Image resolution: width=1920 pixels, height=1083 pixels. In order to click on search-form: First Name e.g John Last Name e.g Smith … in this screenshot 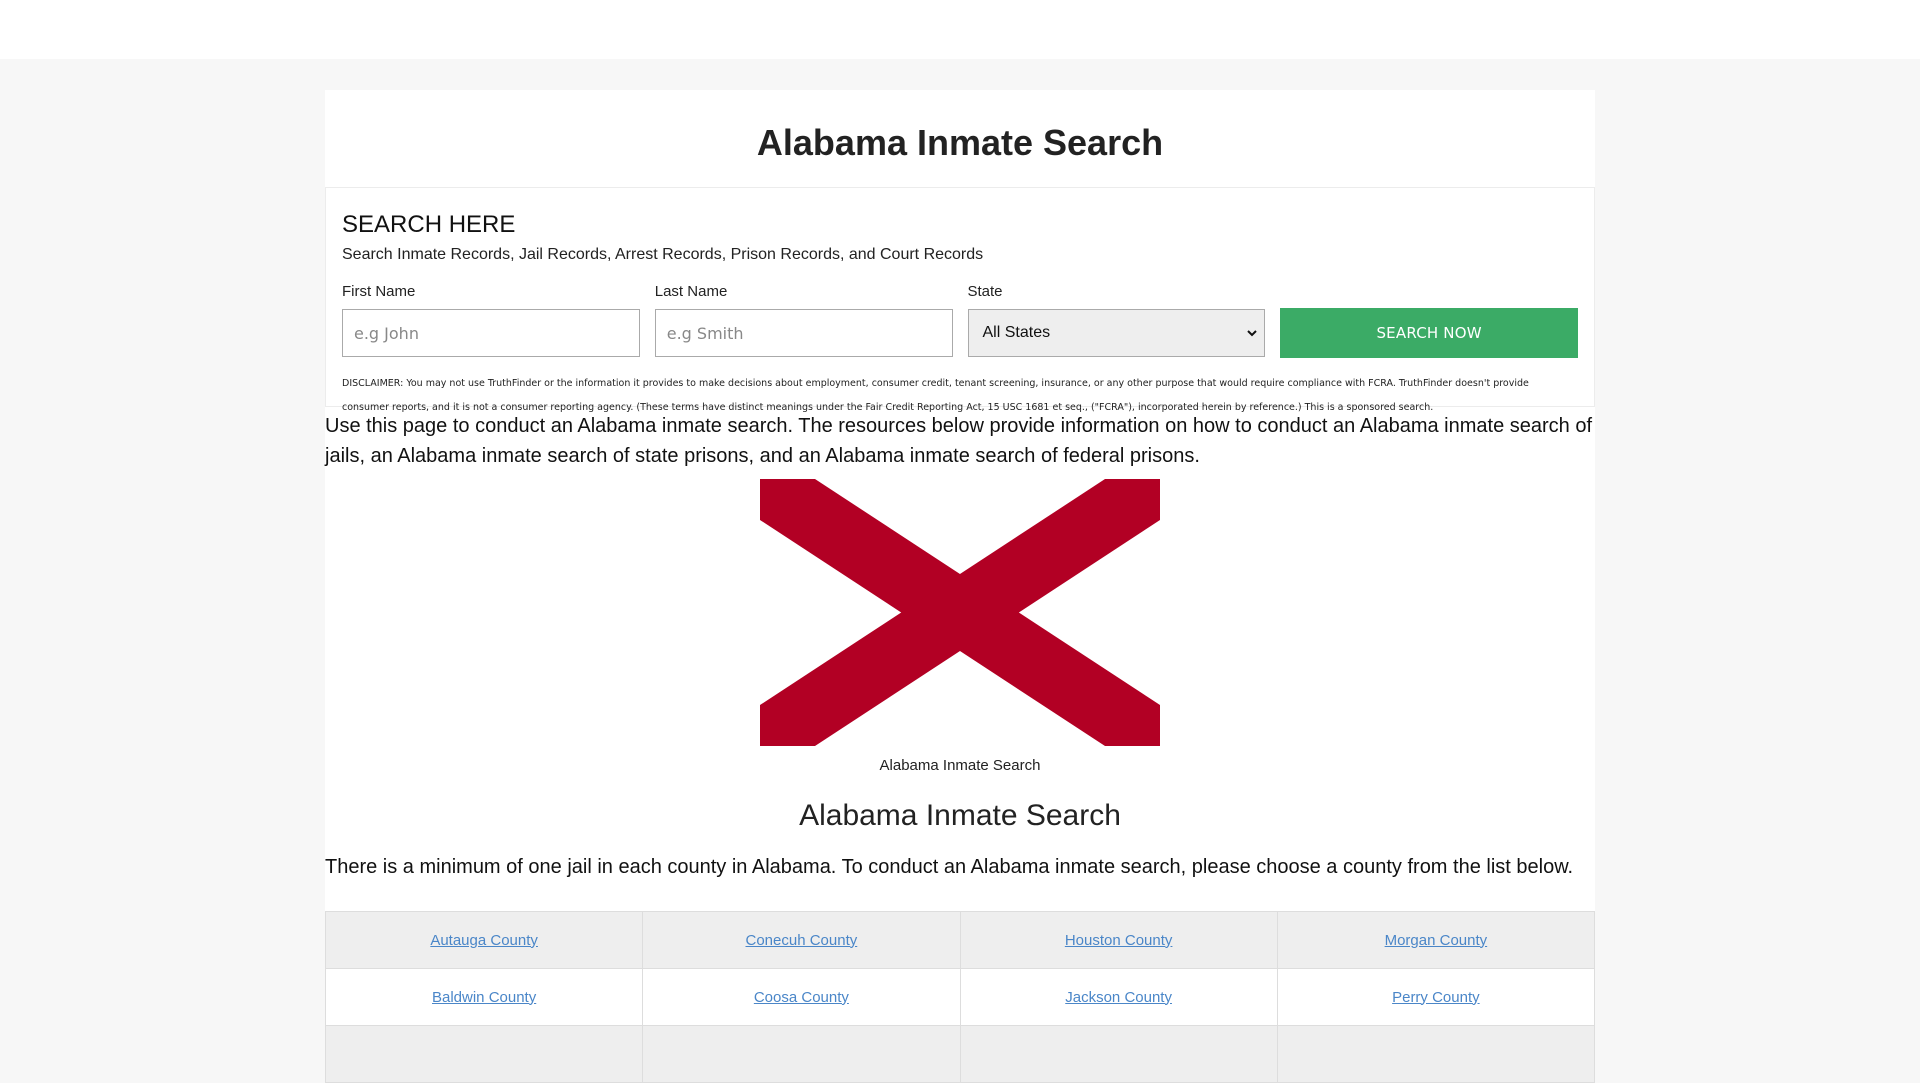, I will do `click(960, 321)`.